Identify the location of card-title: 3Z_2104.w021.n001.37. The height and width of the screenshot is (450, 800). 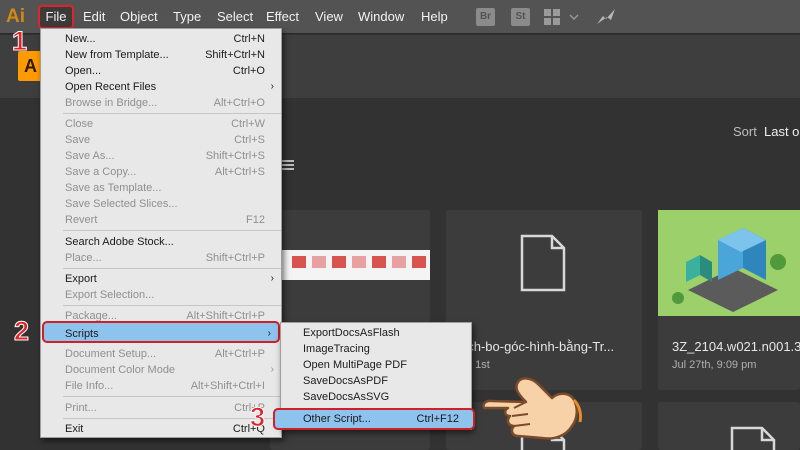
(736, 346).